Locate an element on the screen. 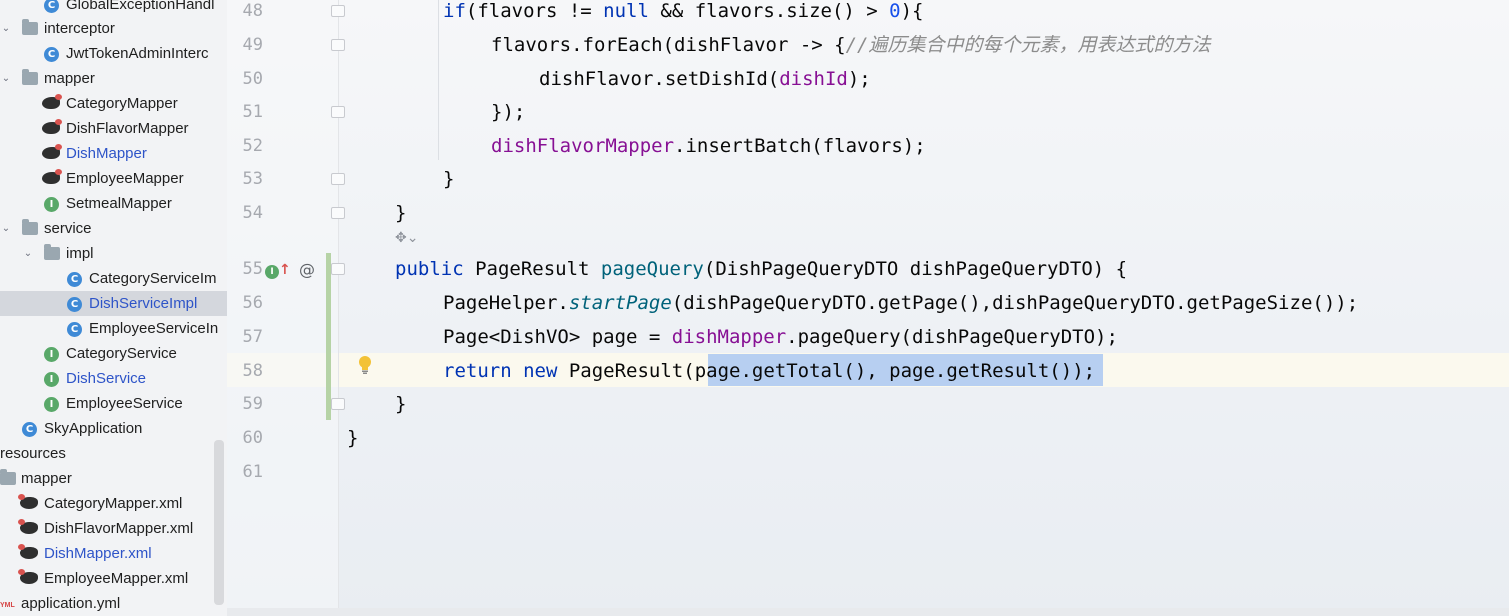 Image resolution: width=1509 pixels, height=616 pixels. tree-item: DishFlavorMapper is located at coordinates (113, 128).